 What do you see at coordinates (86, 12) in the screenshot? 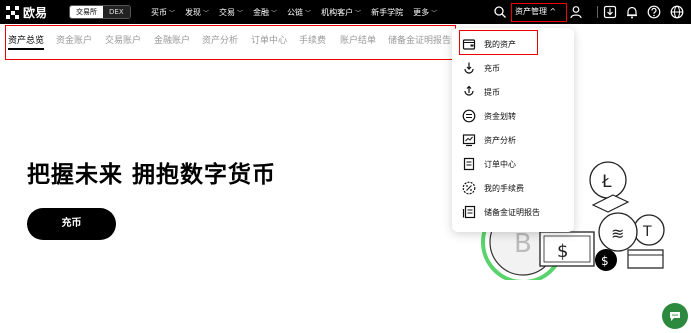
I see `exchange-toggle: 交易所` at bounding box center [86, 12].